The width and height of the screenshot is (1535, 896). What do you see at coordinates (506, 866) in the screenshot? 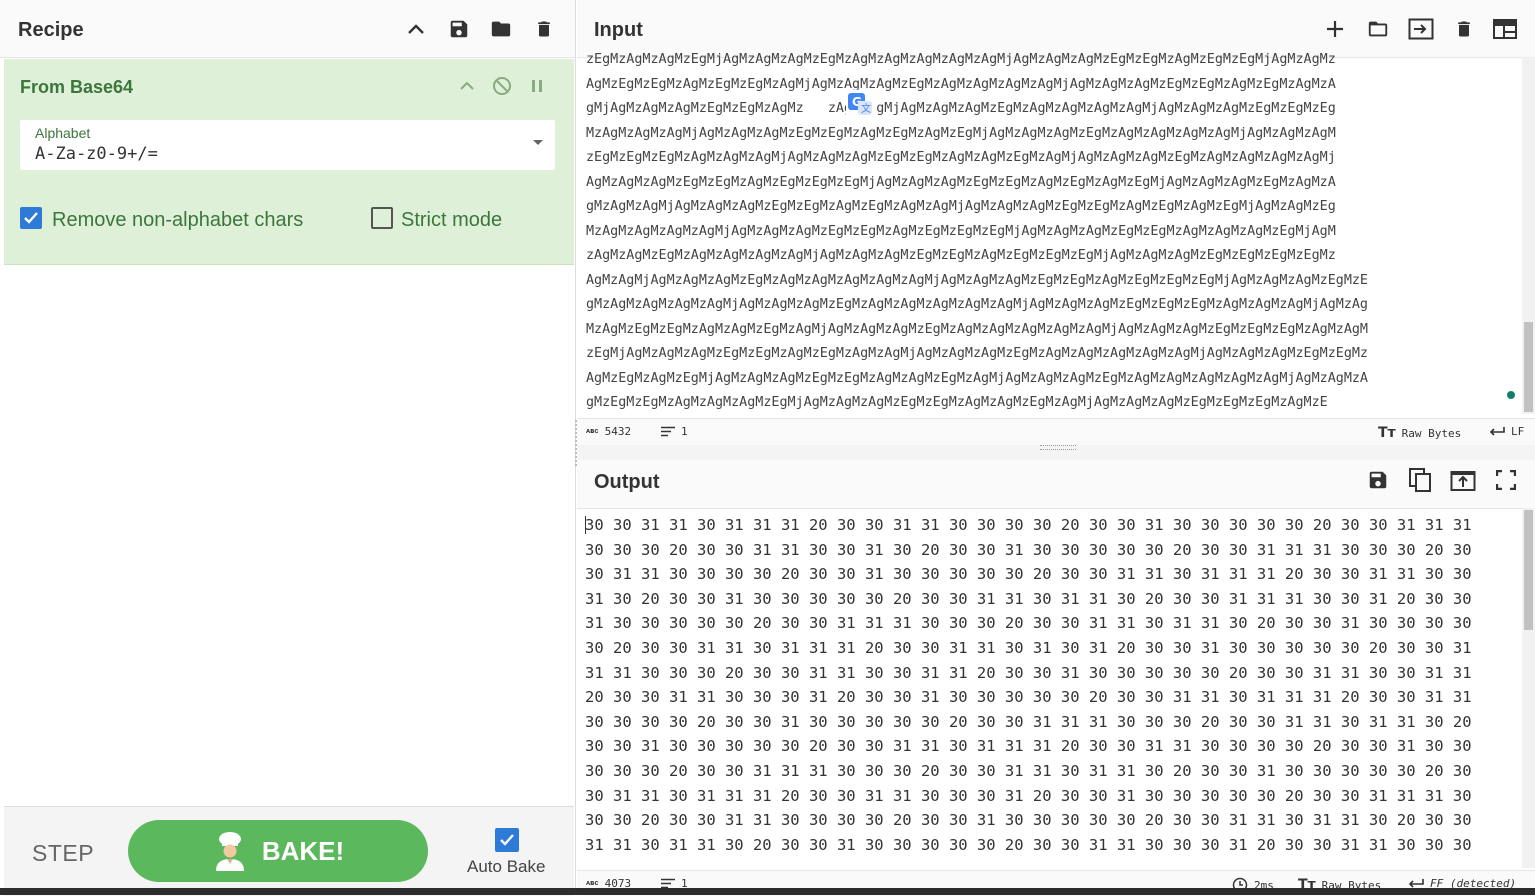
I see `auto-bake-label: Auto Bake` at bounding box center [506, 866].